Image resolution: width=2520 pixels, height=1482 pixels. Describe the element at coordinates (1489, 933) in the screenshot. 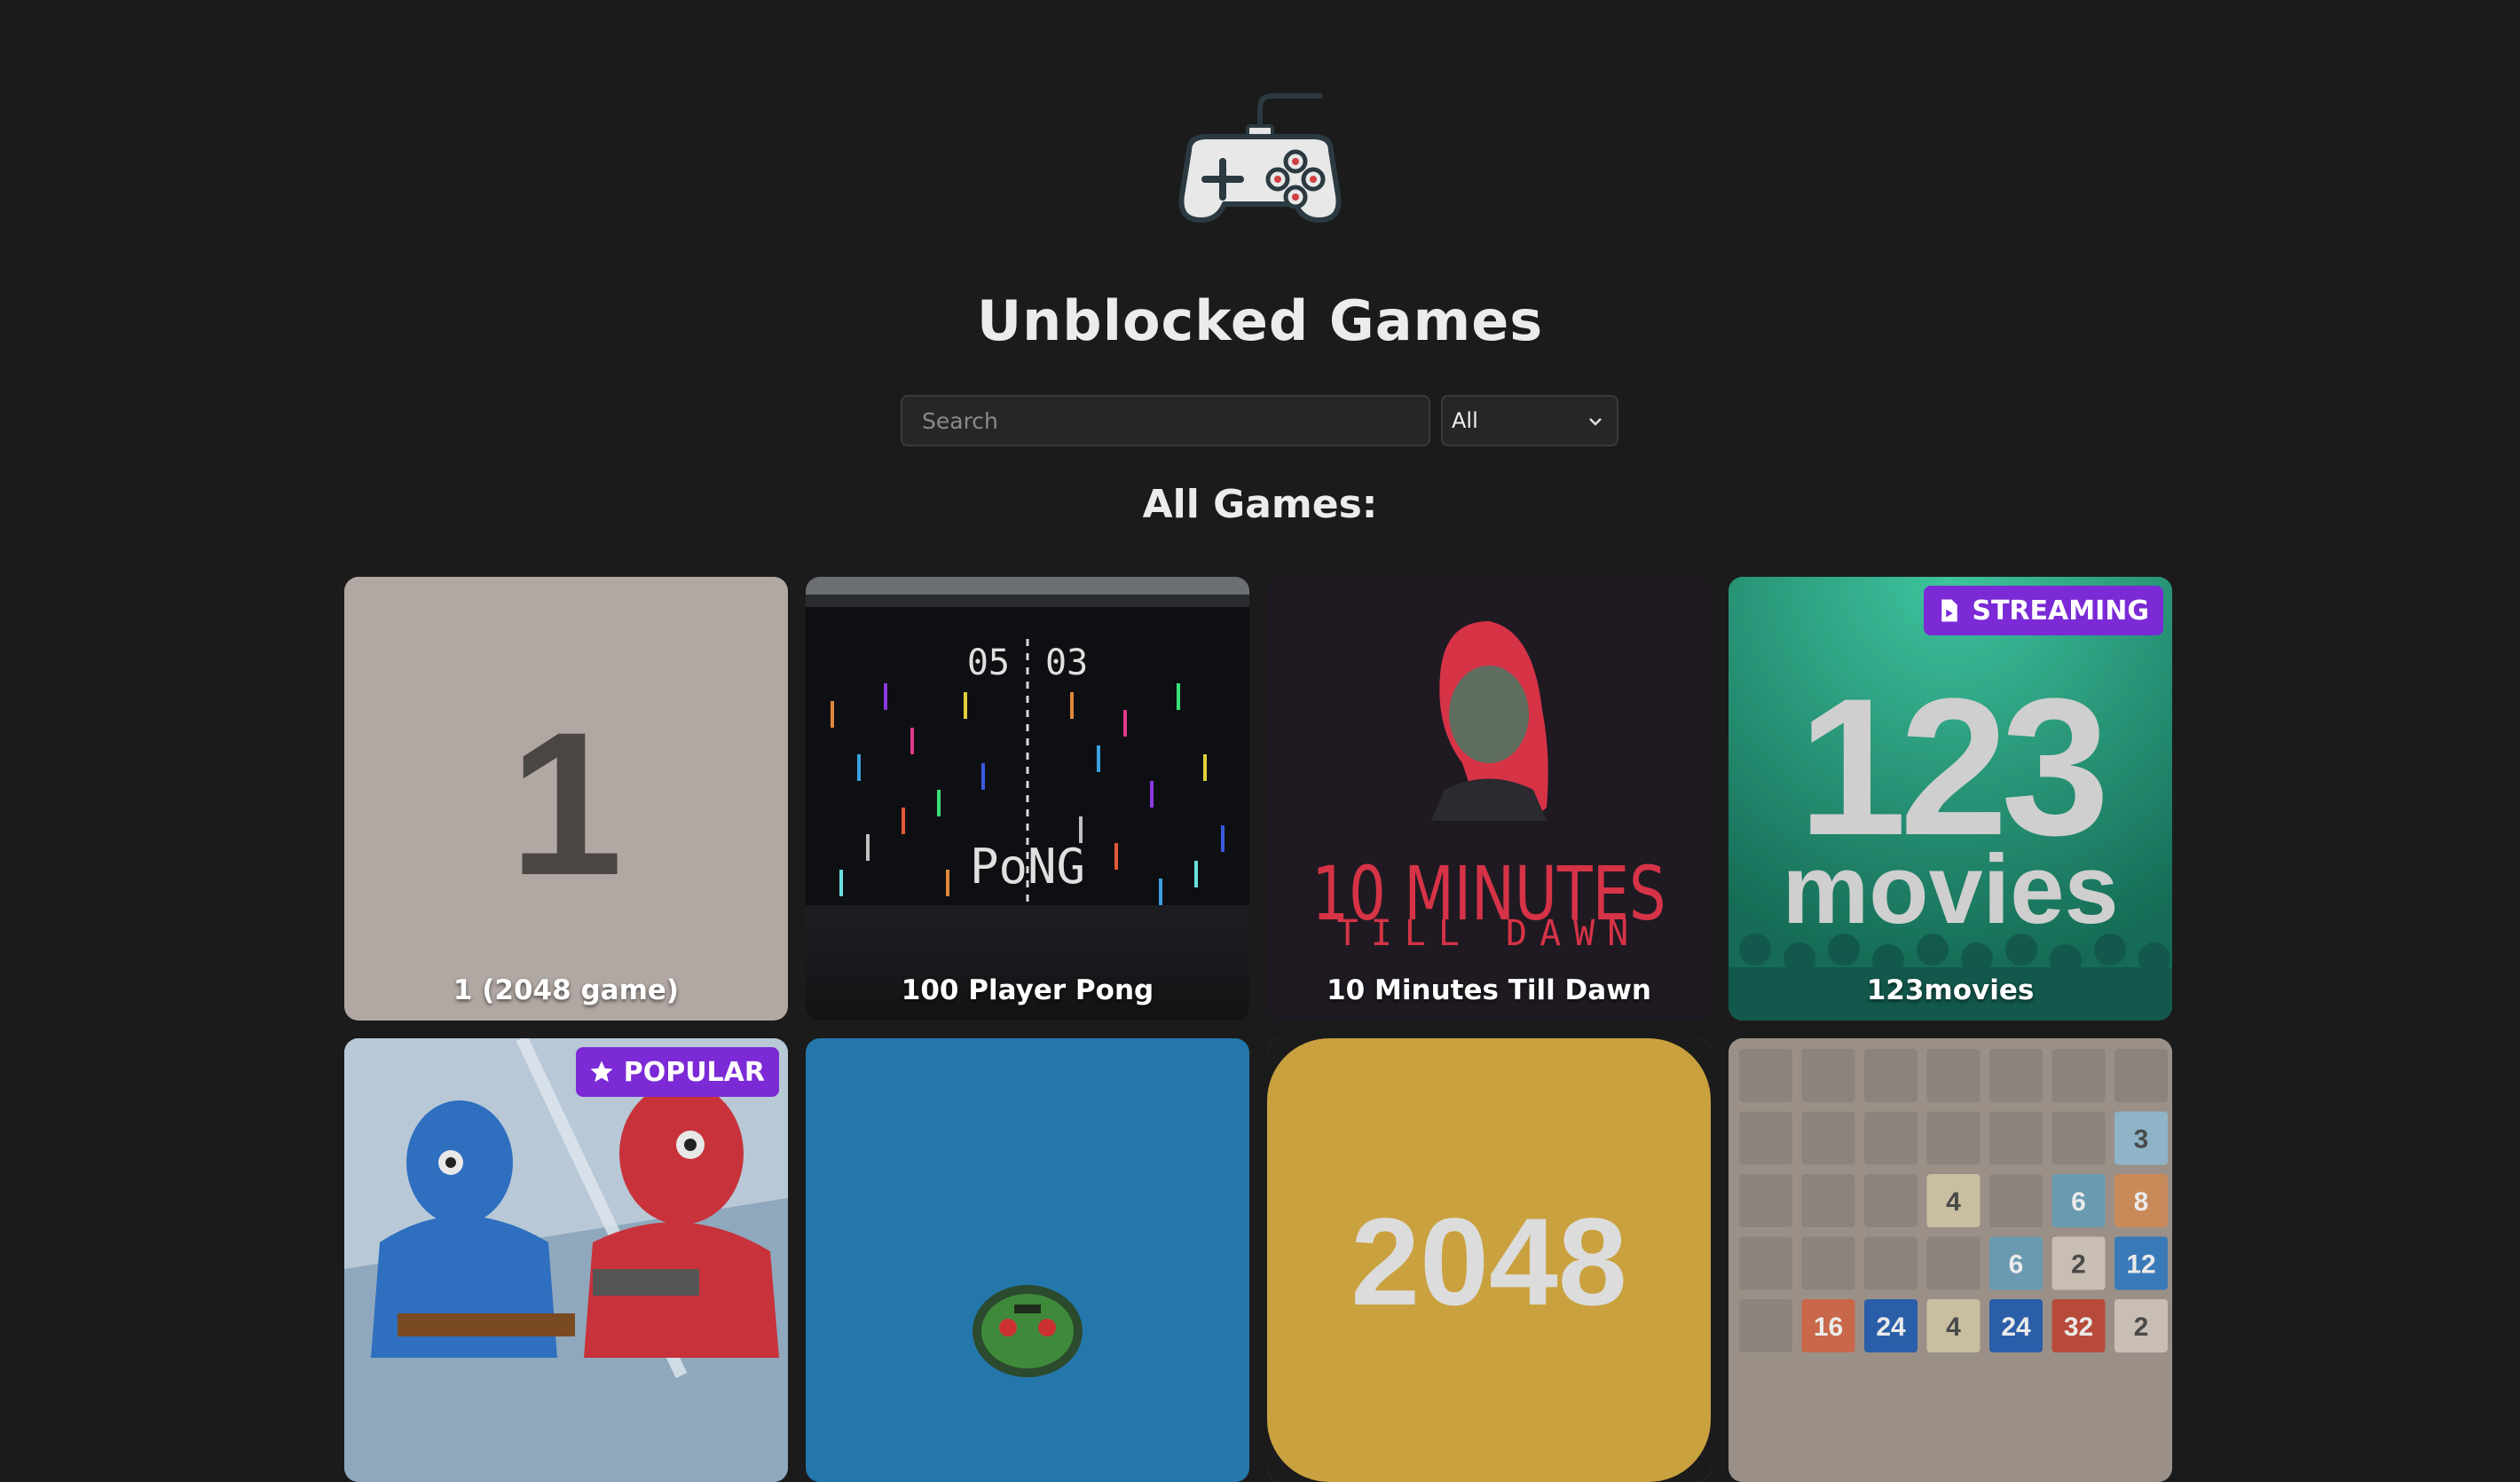

I see `thumbnail-subtext: TILL DAWN` at that location.